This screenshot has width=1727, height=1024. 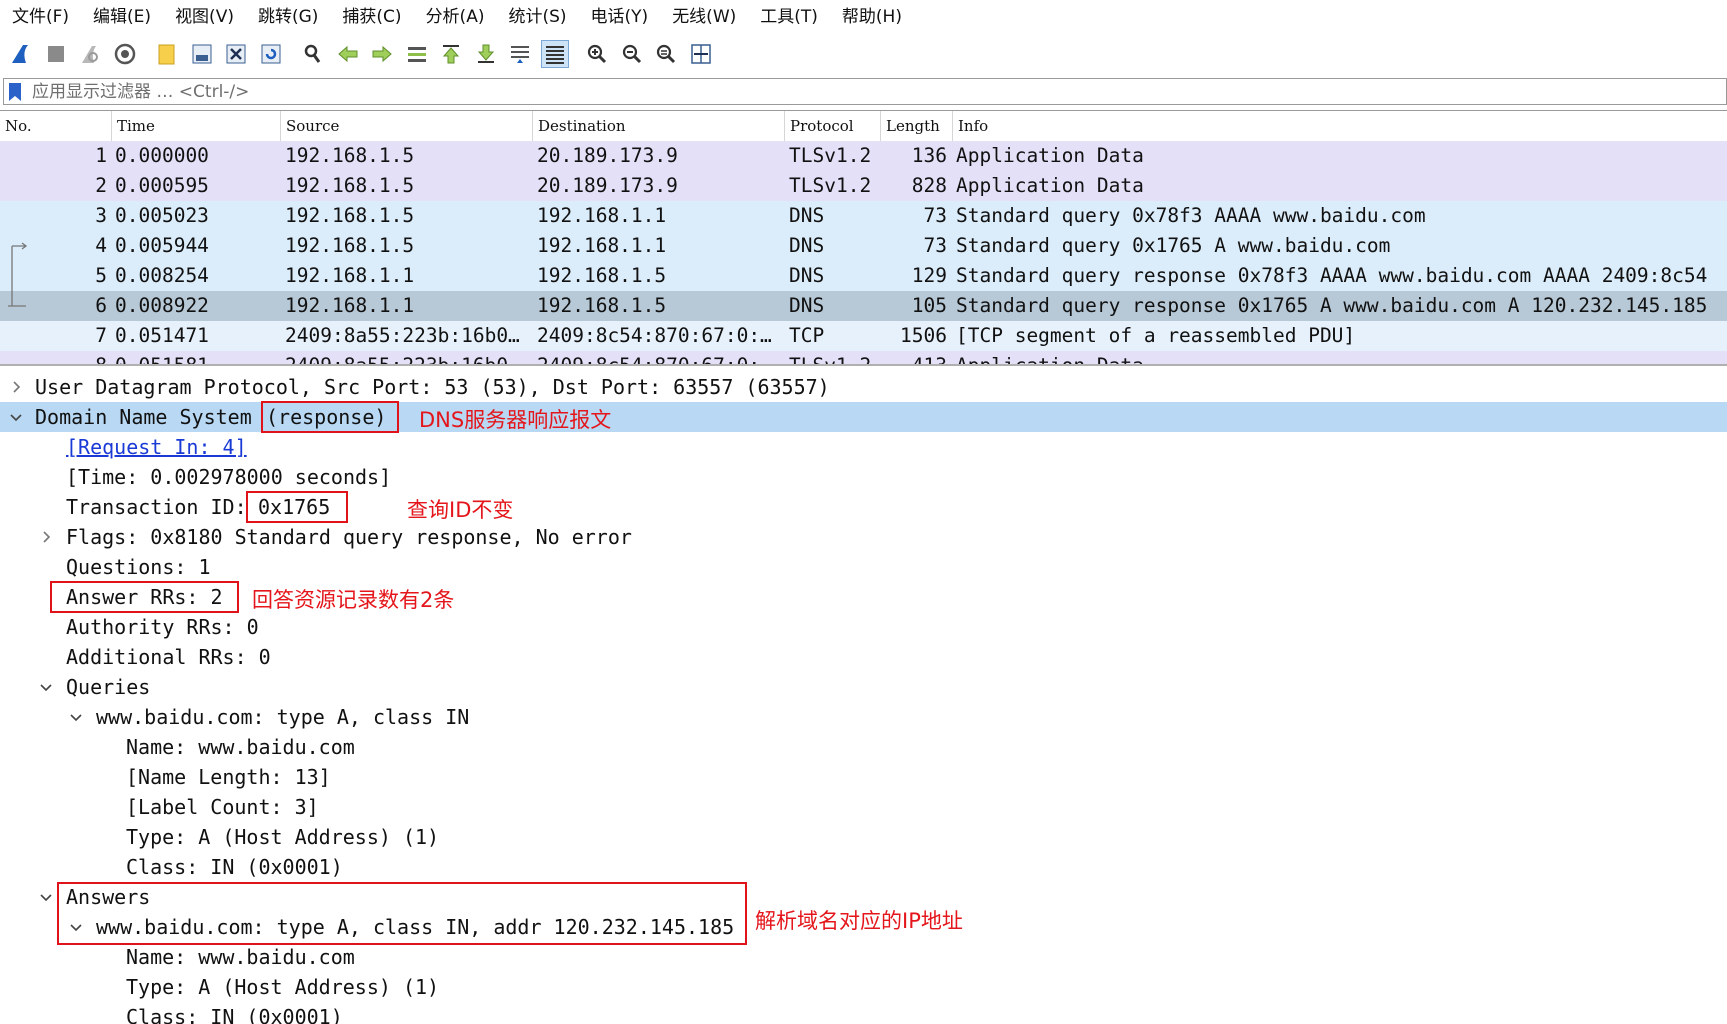 I want to click on menu-analyze: 分析(A), so click(x=455, y=16).